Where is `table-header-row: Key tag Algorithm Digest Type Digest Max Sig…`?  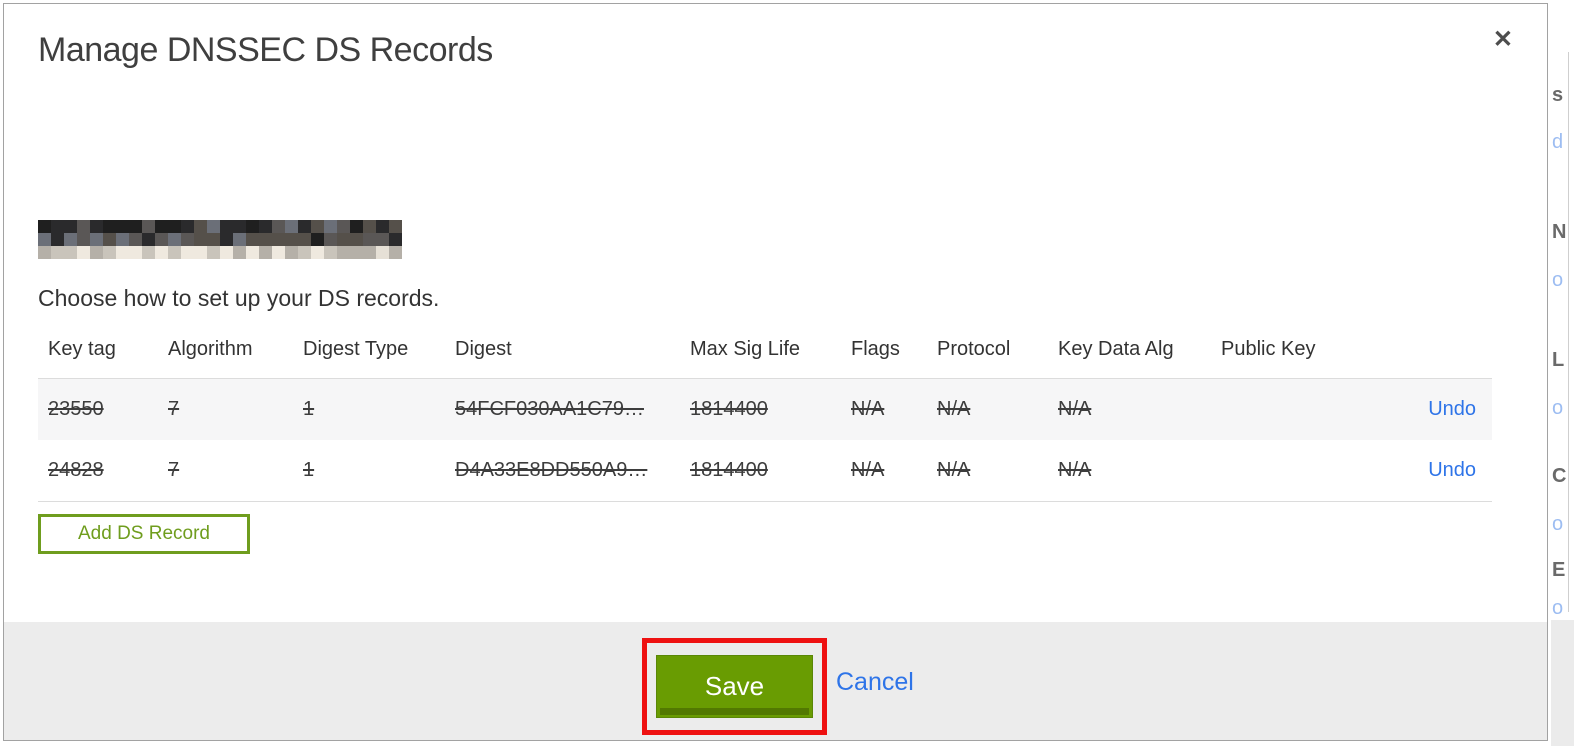
table-header-row: Key tag Algorithm Digest Type Digest Max Sig… is located at coordinates (765, 356).